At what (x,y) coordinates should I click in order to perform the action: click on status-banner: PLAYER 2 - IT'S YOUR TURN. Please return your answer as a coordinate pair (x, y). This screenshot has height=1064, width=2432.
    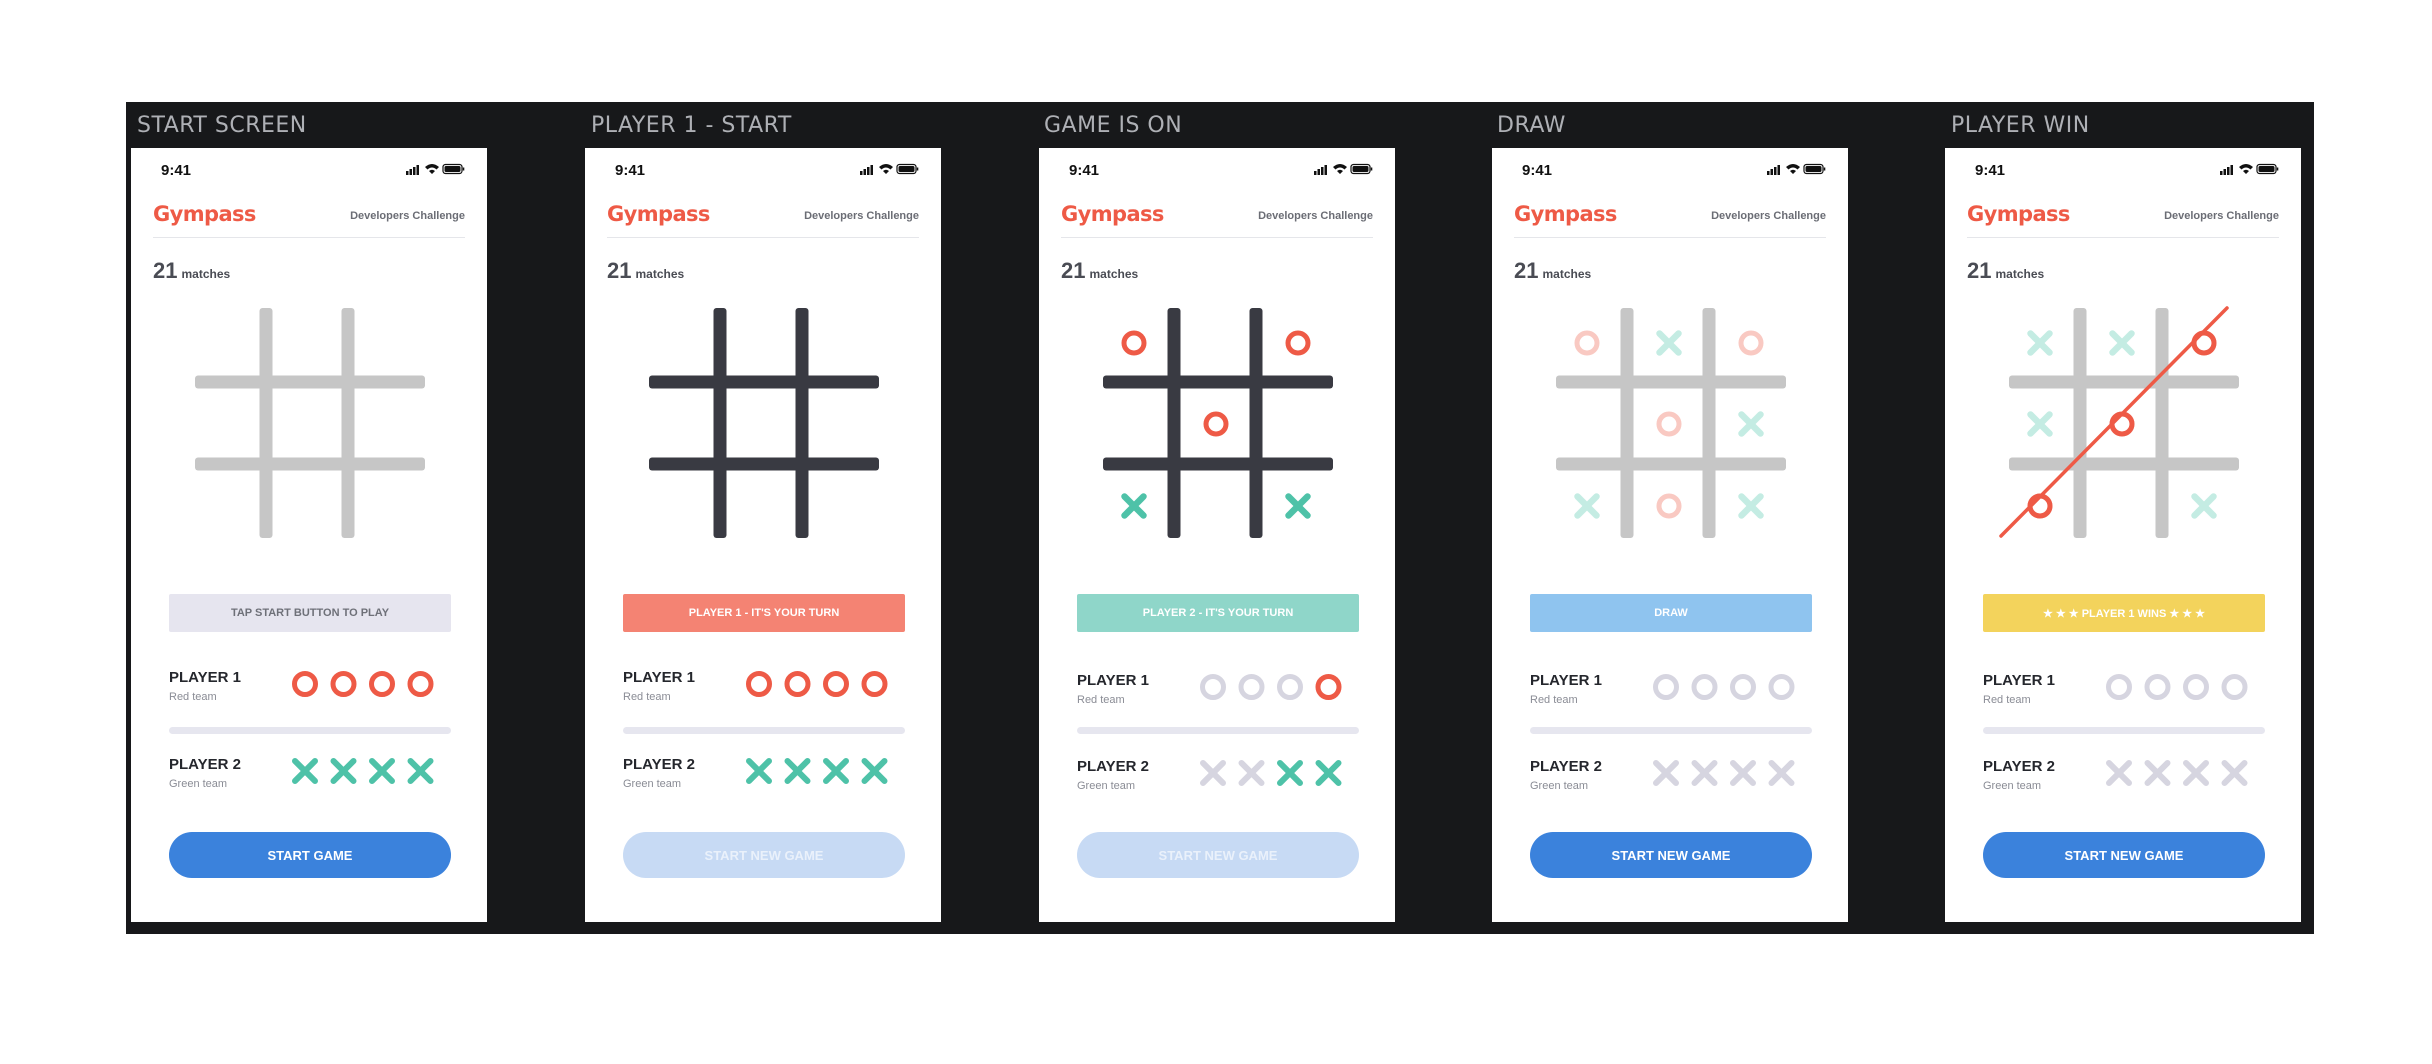
    Looking at the image, I should click on (1218, 613).